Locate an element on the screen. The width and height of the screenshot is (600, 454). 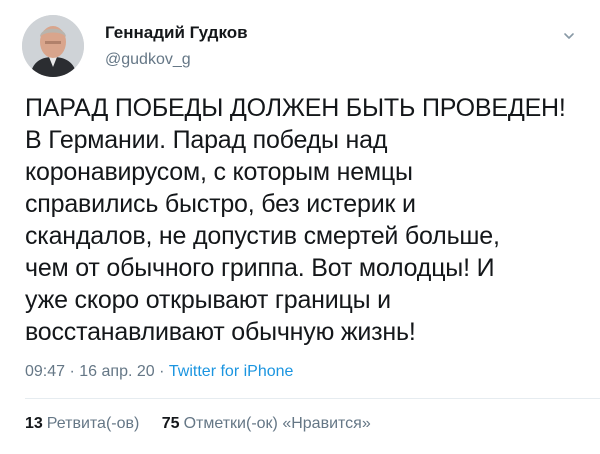
retweets-count: 13 is located at coordinates (34, 423).